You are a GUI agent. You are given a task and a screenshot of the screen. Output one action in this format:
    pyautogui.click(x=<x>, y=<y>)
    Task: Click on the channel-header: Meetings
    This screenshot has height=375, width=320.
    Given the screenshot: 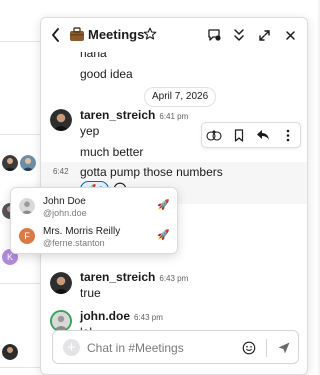 What is the action you would take?
    pyautogui.click(x=174, y=35)
    